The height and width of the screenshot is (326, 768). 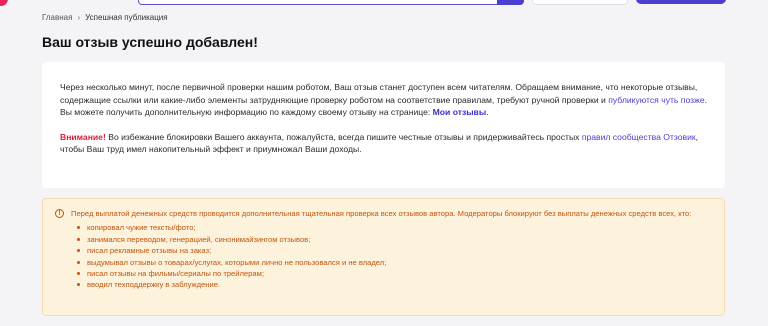 I want to click on header-action-button, so click(x=681, y=2).